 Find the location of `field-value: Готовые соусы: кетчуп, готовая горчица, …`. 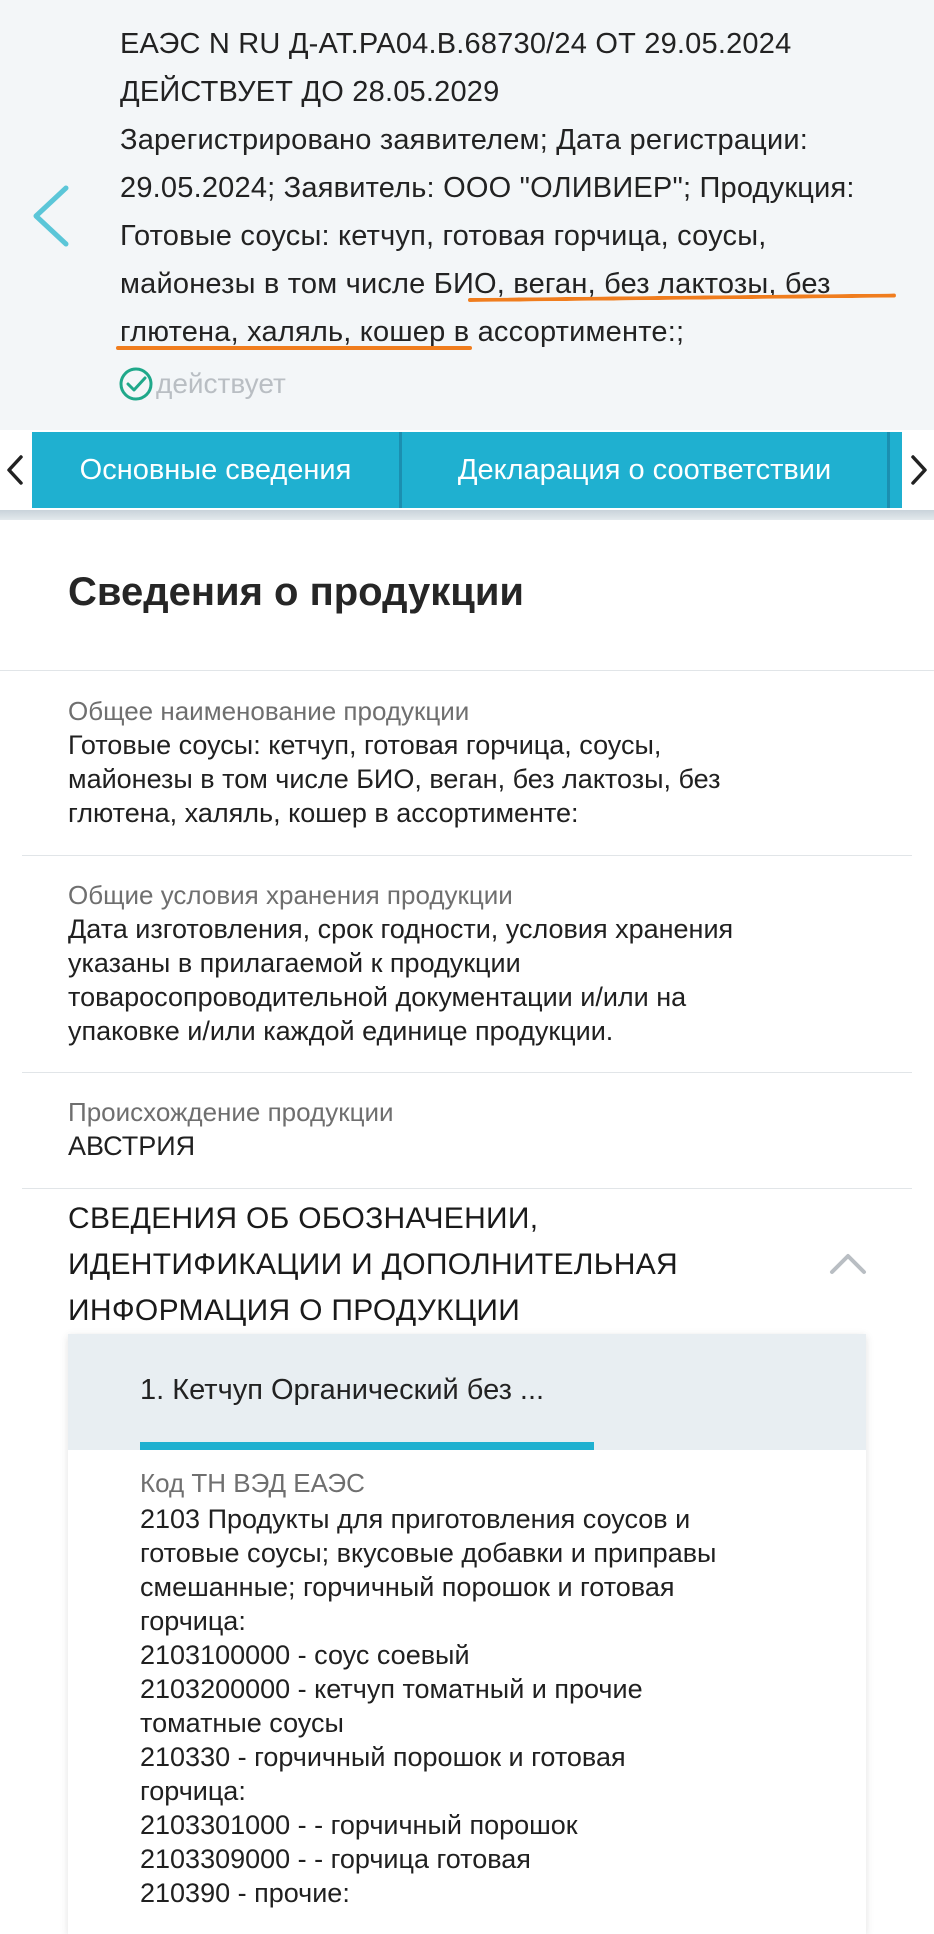

field-value: Готовые соусы: кетчуп, готовая горчица, … is located at coordinates (478, 779).